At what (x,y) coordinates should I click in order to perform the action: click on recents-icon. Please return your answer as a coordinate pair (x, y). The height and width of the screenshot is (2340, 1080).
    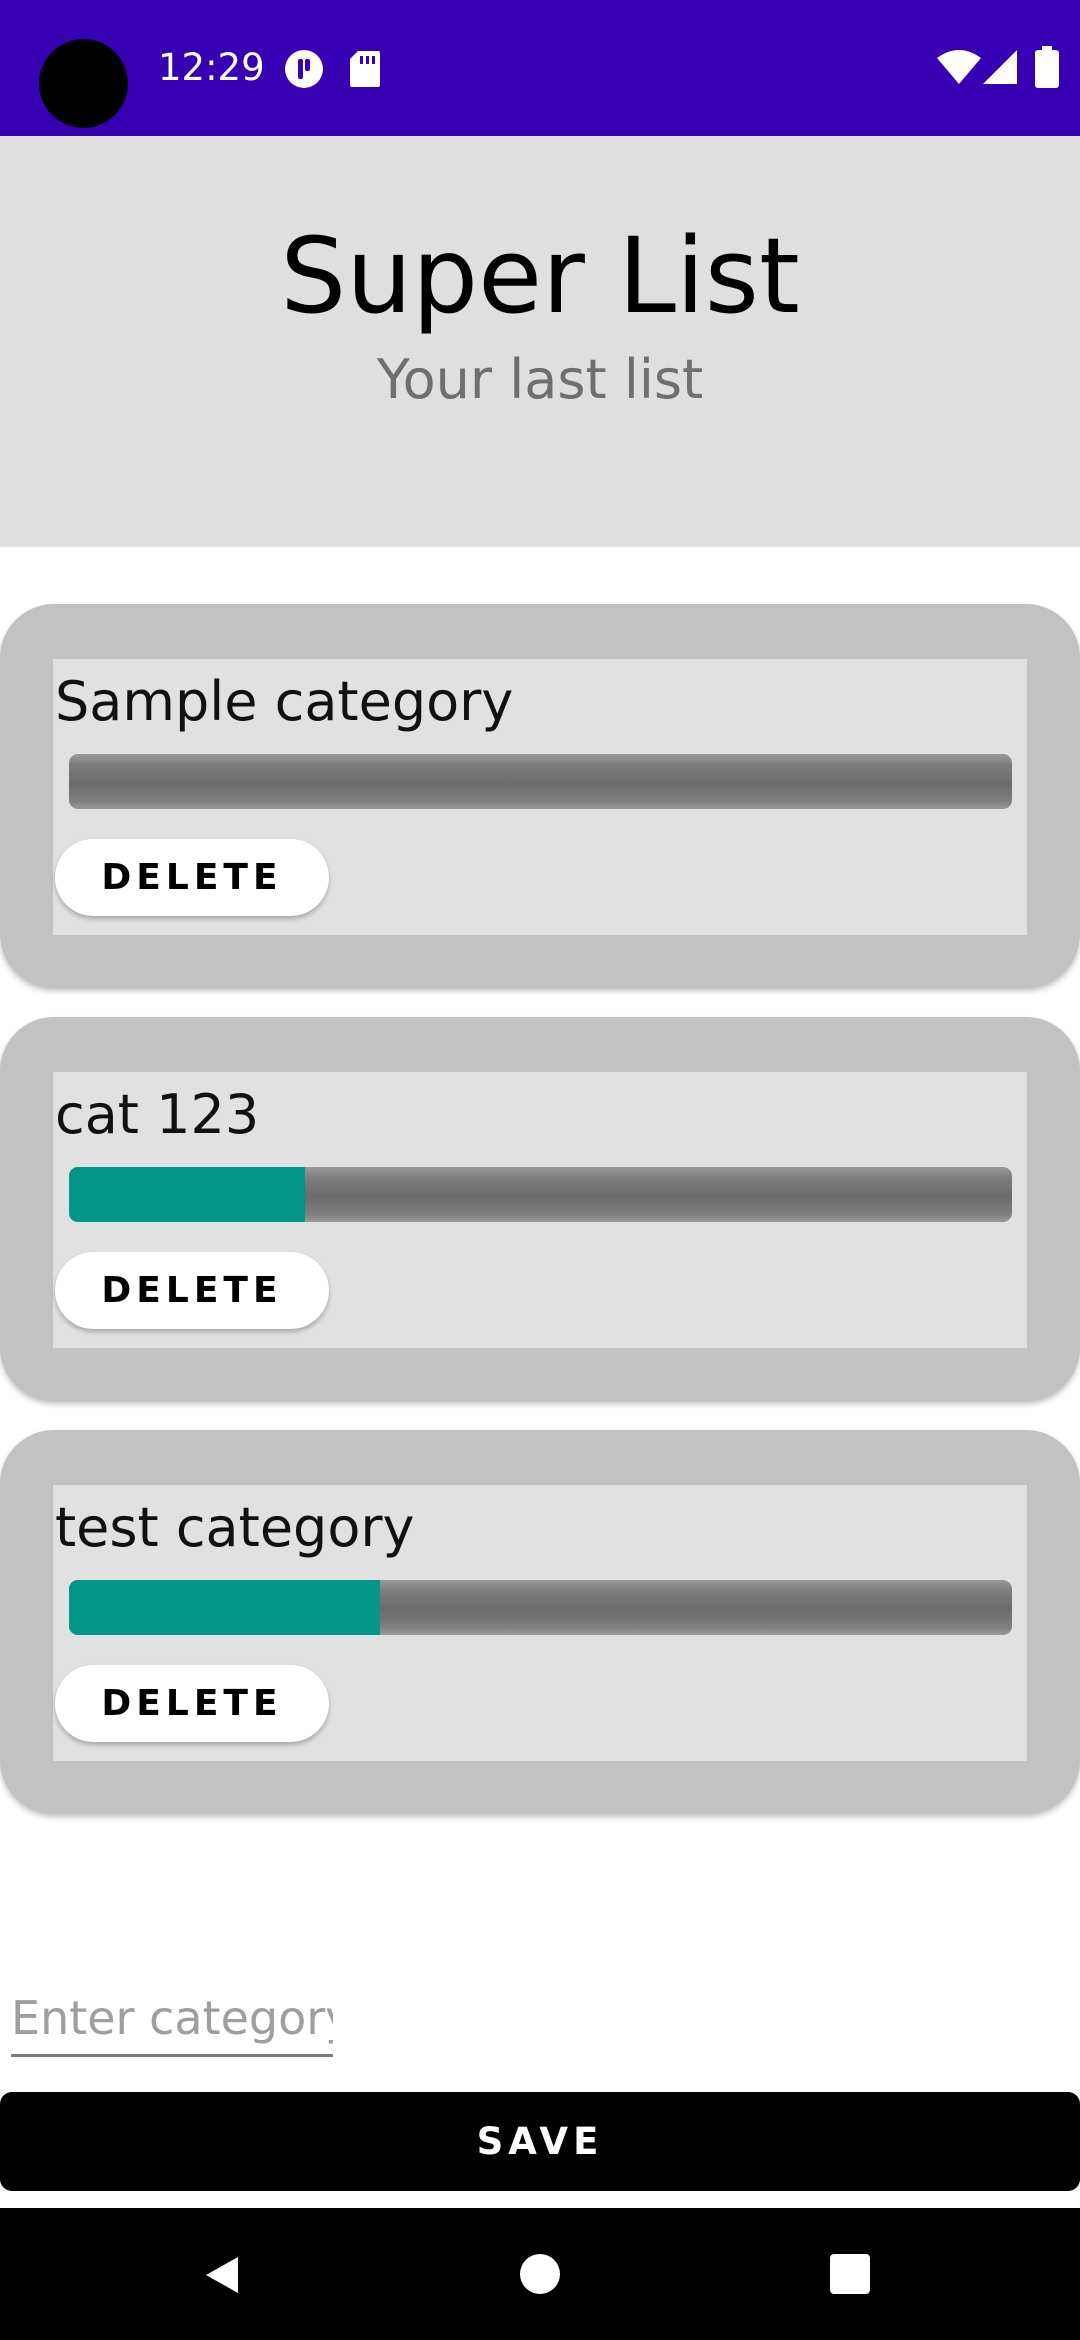
    Looking at the image, I should click on (850, 2274).